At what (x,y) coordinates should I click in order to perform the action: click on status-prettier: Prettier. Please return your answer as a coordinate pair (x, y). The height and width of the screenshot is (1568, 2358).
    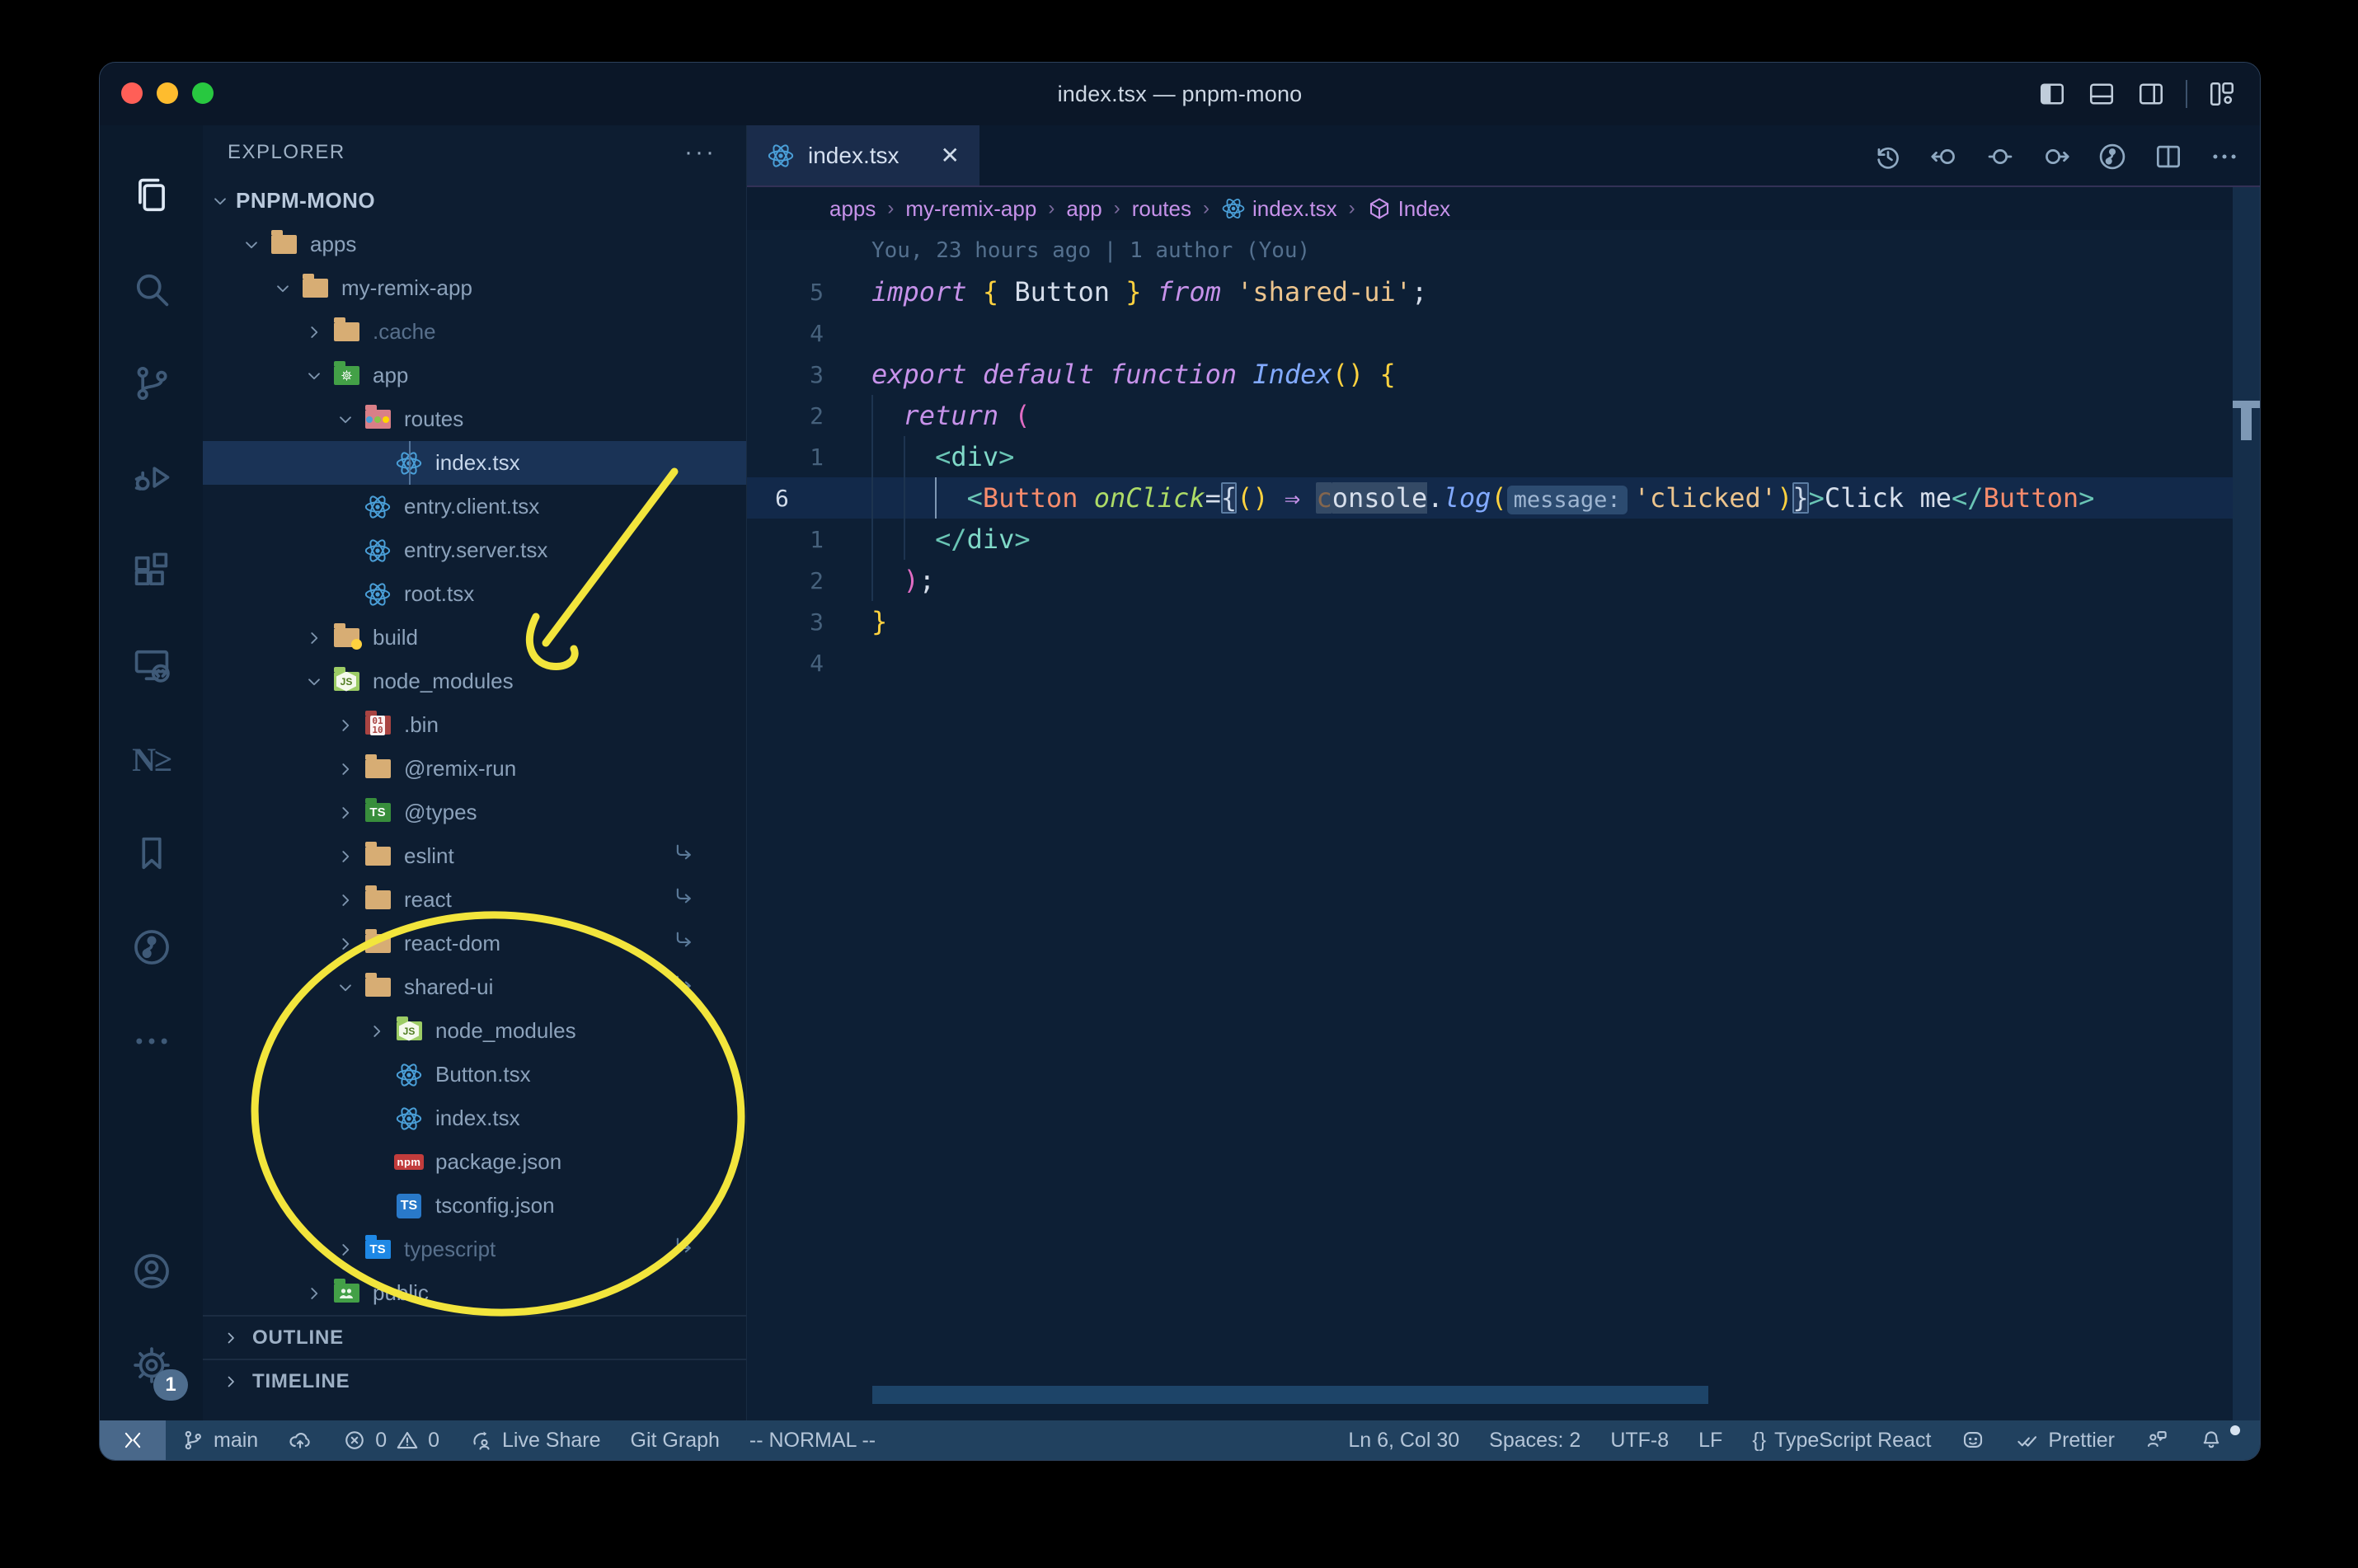
    Looking at the image, I should click on (2065, 1440).